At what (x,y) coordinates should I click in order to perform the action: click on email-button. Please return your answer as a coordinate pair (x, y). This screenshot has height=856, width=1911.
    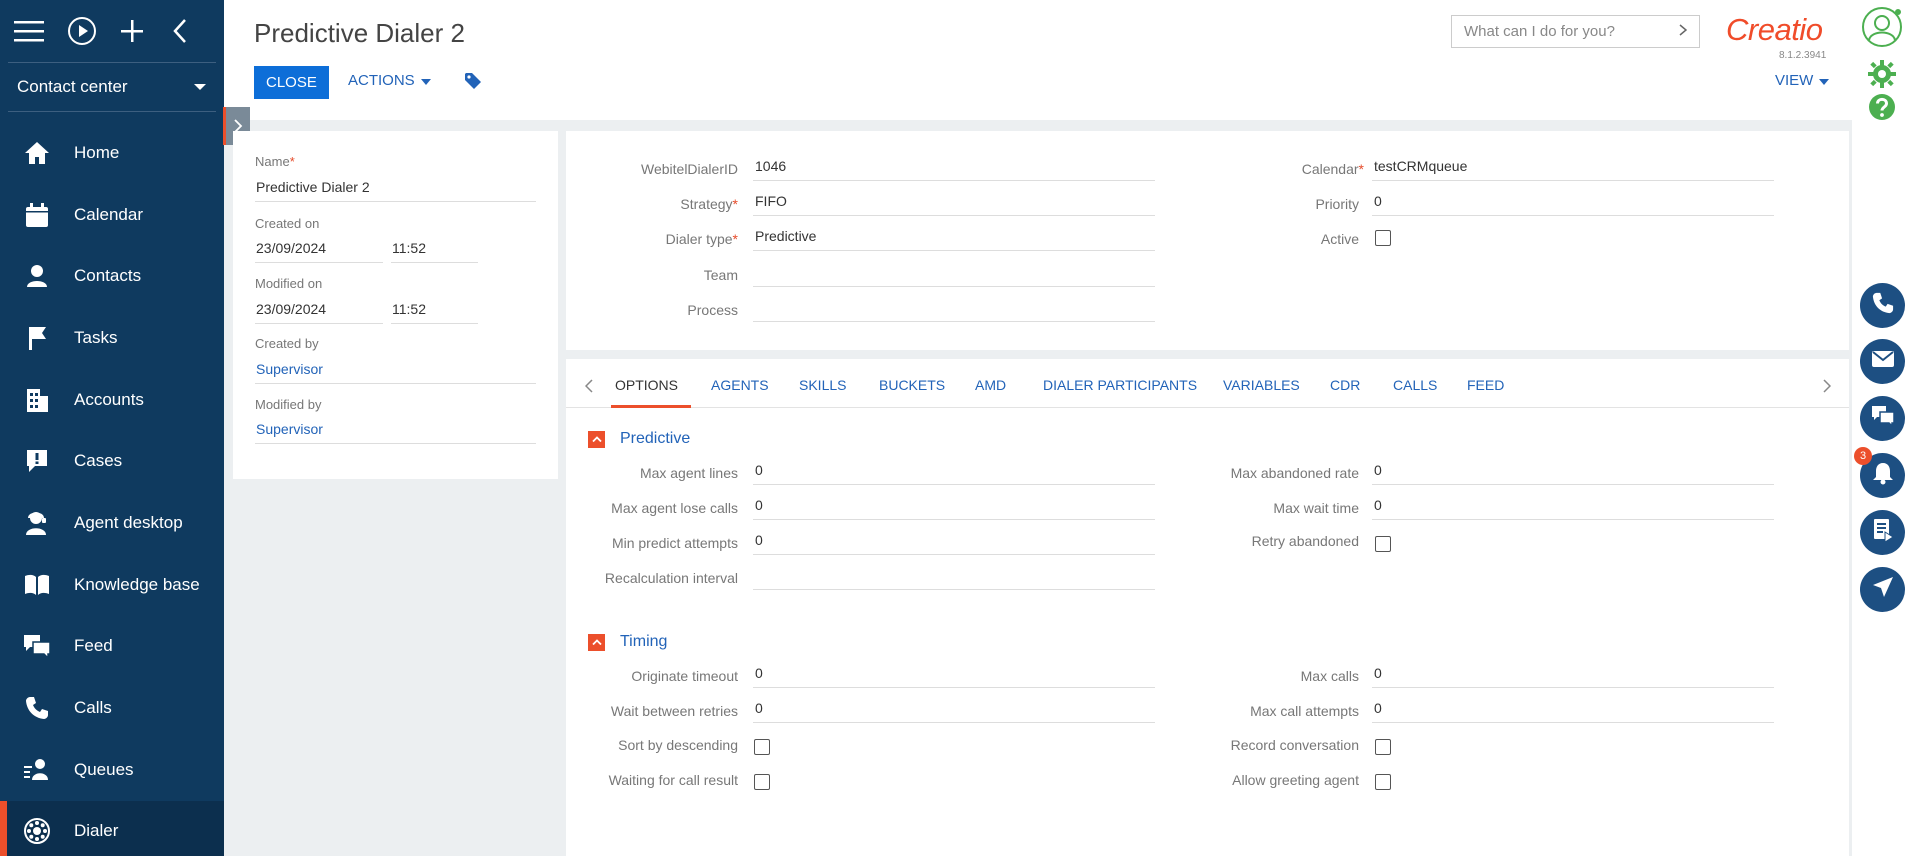
    Looking at the image, I should click on (1882, 361).